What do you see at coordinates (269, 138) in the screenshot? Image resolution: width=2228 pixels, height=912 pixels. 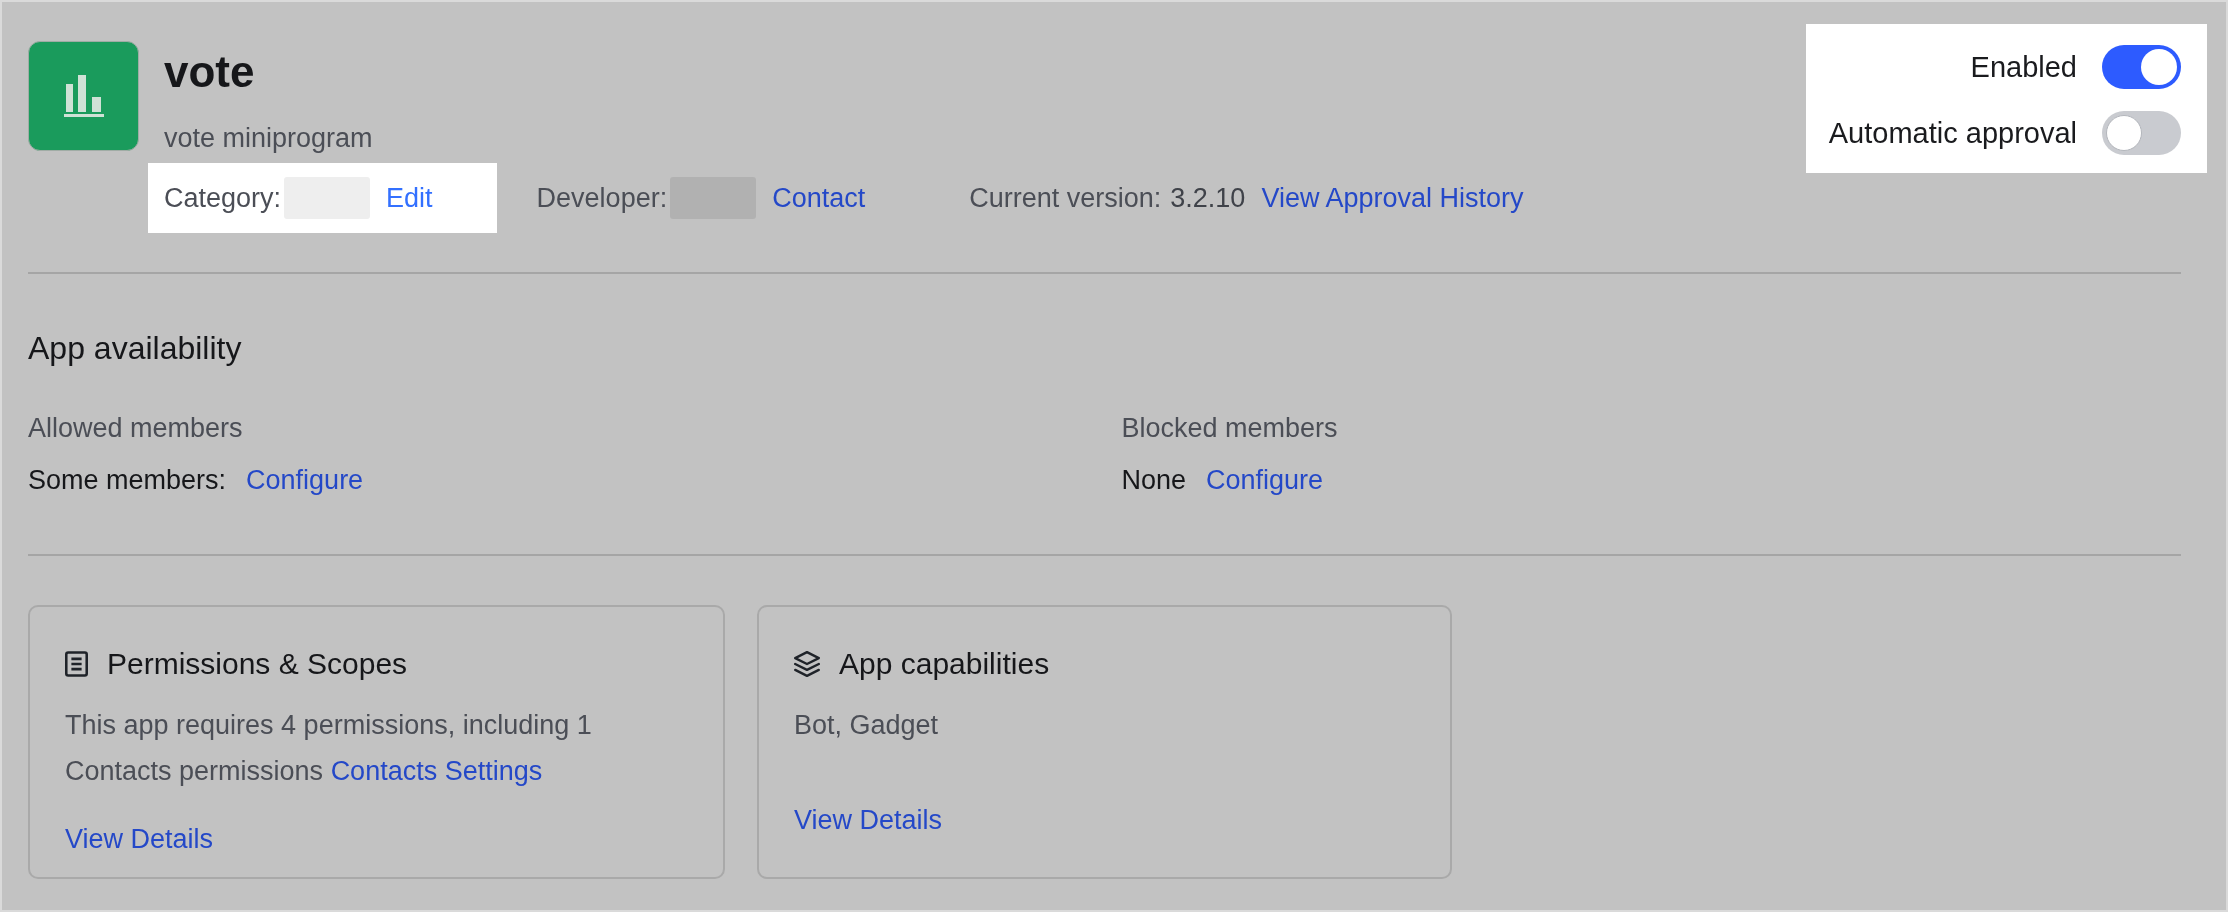 I see `app-description: vote miniprogram` at bounding box center [269, 138].